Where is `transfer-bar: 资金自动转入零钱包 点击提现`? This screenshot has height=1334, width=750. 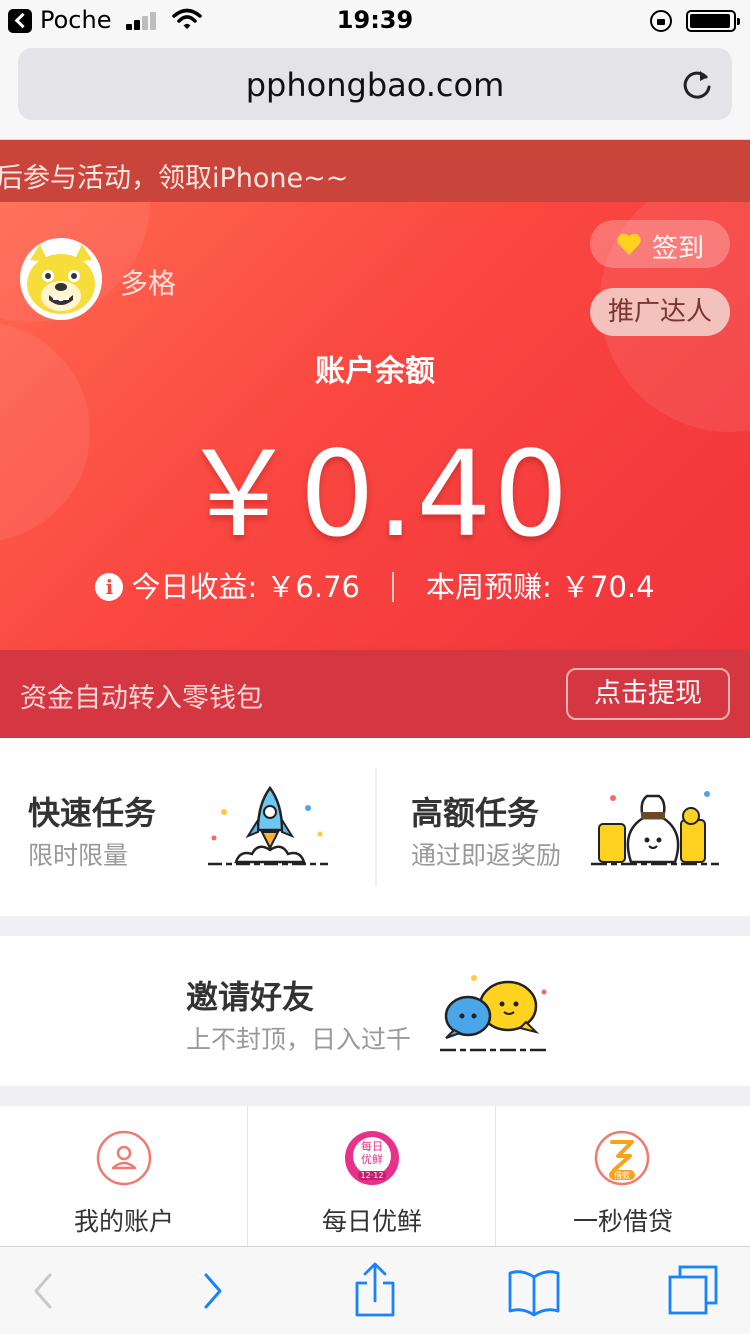
transfer-bar: 资金自动转入零钱包 点击提现 is located at coordinates (375, 694).